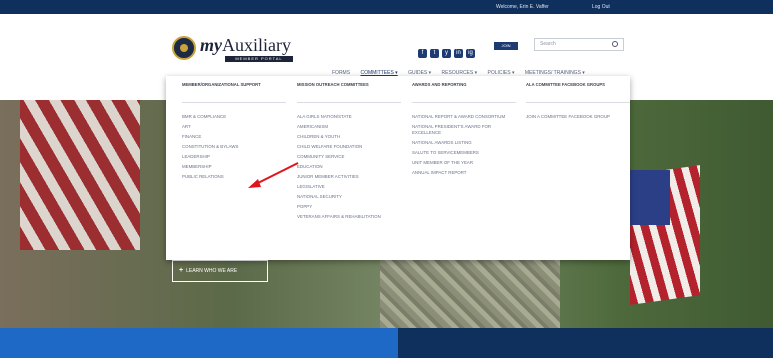 The width and height of the screenshot is (773, 358). What do you see at coordinates (235, 137) in the screenshot?
I see `menu-item: FINANCE` at bounding box center [235, 137].